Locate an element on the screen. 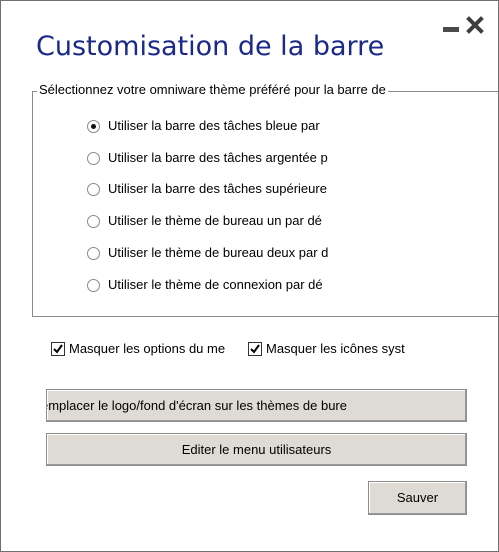  option-label: Utiliser la barre des tâches argentée p is located at coordinates (218, 157).